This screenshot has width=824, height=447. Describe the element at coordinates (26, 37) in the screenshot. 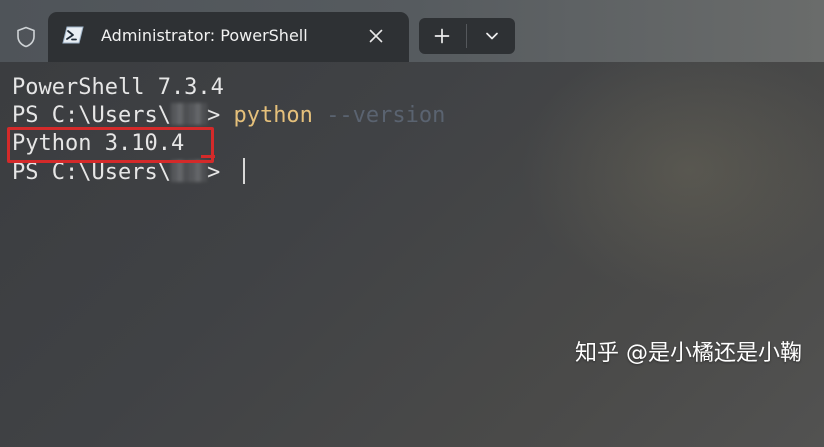

I see `shield-icon` at that location.